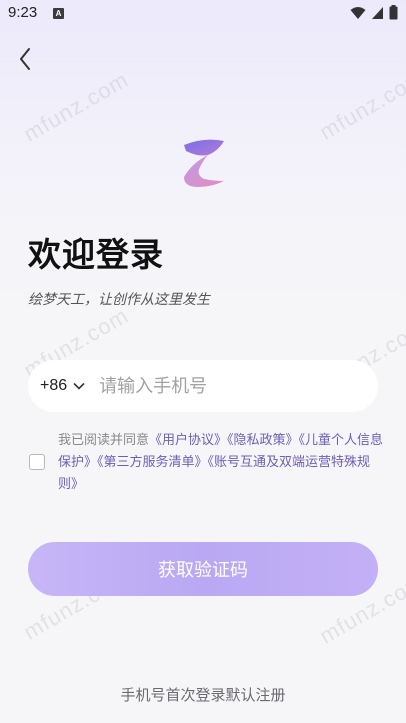 This screenshot has height=723, width=406. Describe the element at coordinates (263, 440) in the screenshot. I see `privacy-policy-link: 《隐私政策》` at that location.